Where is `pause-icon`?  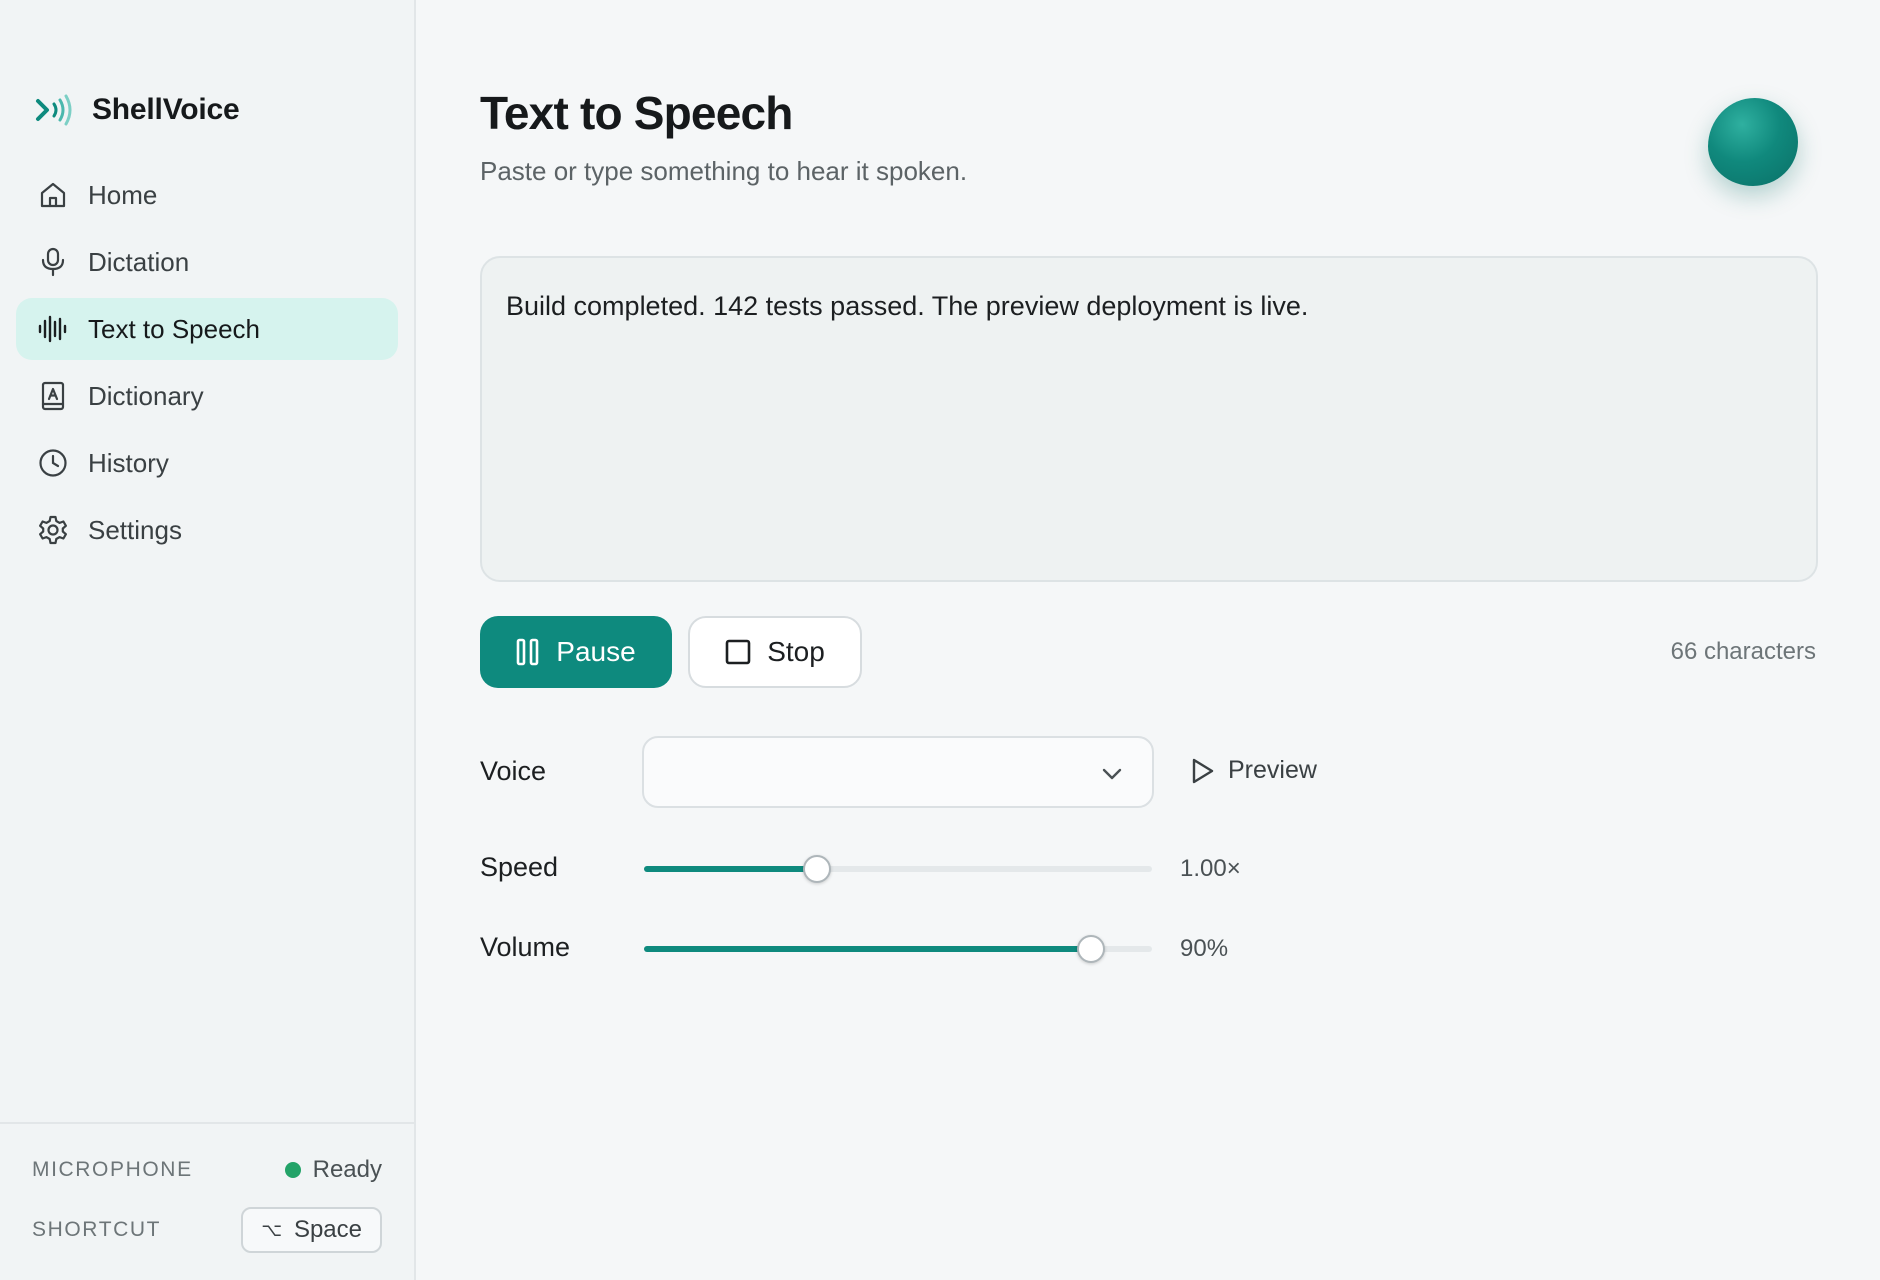
pause-icon is located at coordinates (528, 652).